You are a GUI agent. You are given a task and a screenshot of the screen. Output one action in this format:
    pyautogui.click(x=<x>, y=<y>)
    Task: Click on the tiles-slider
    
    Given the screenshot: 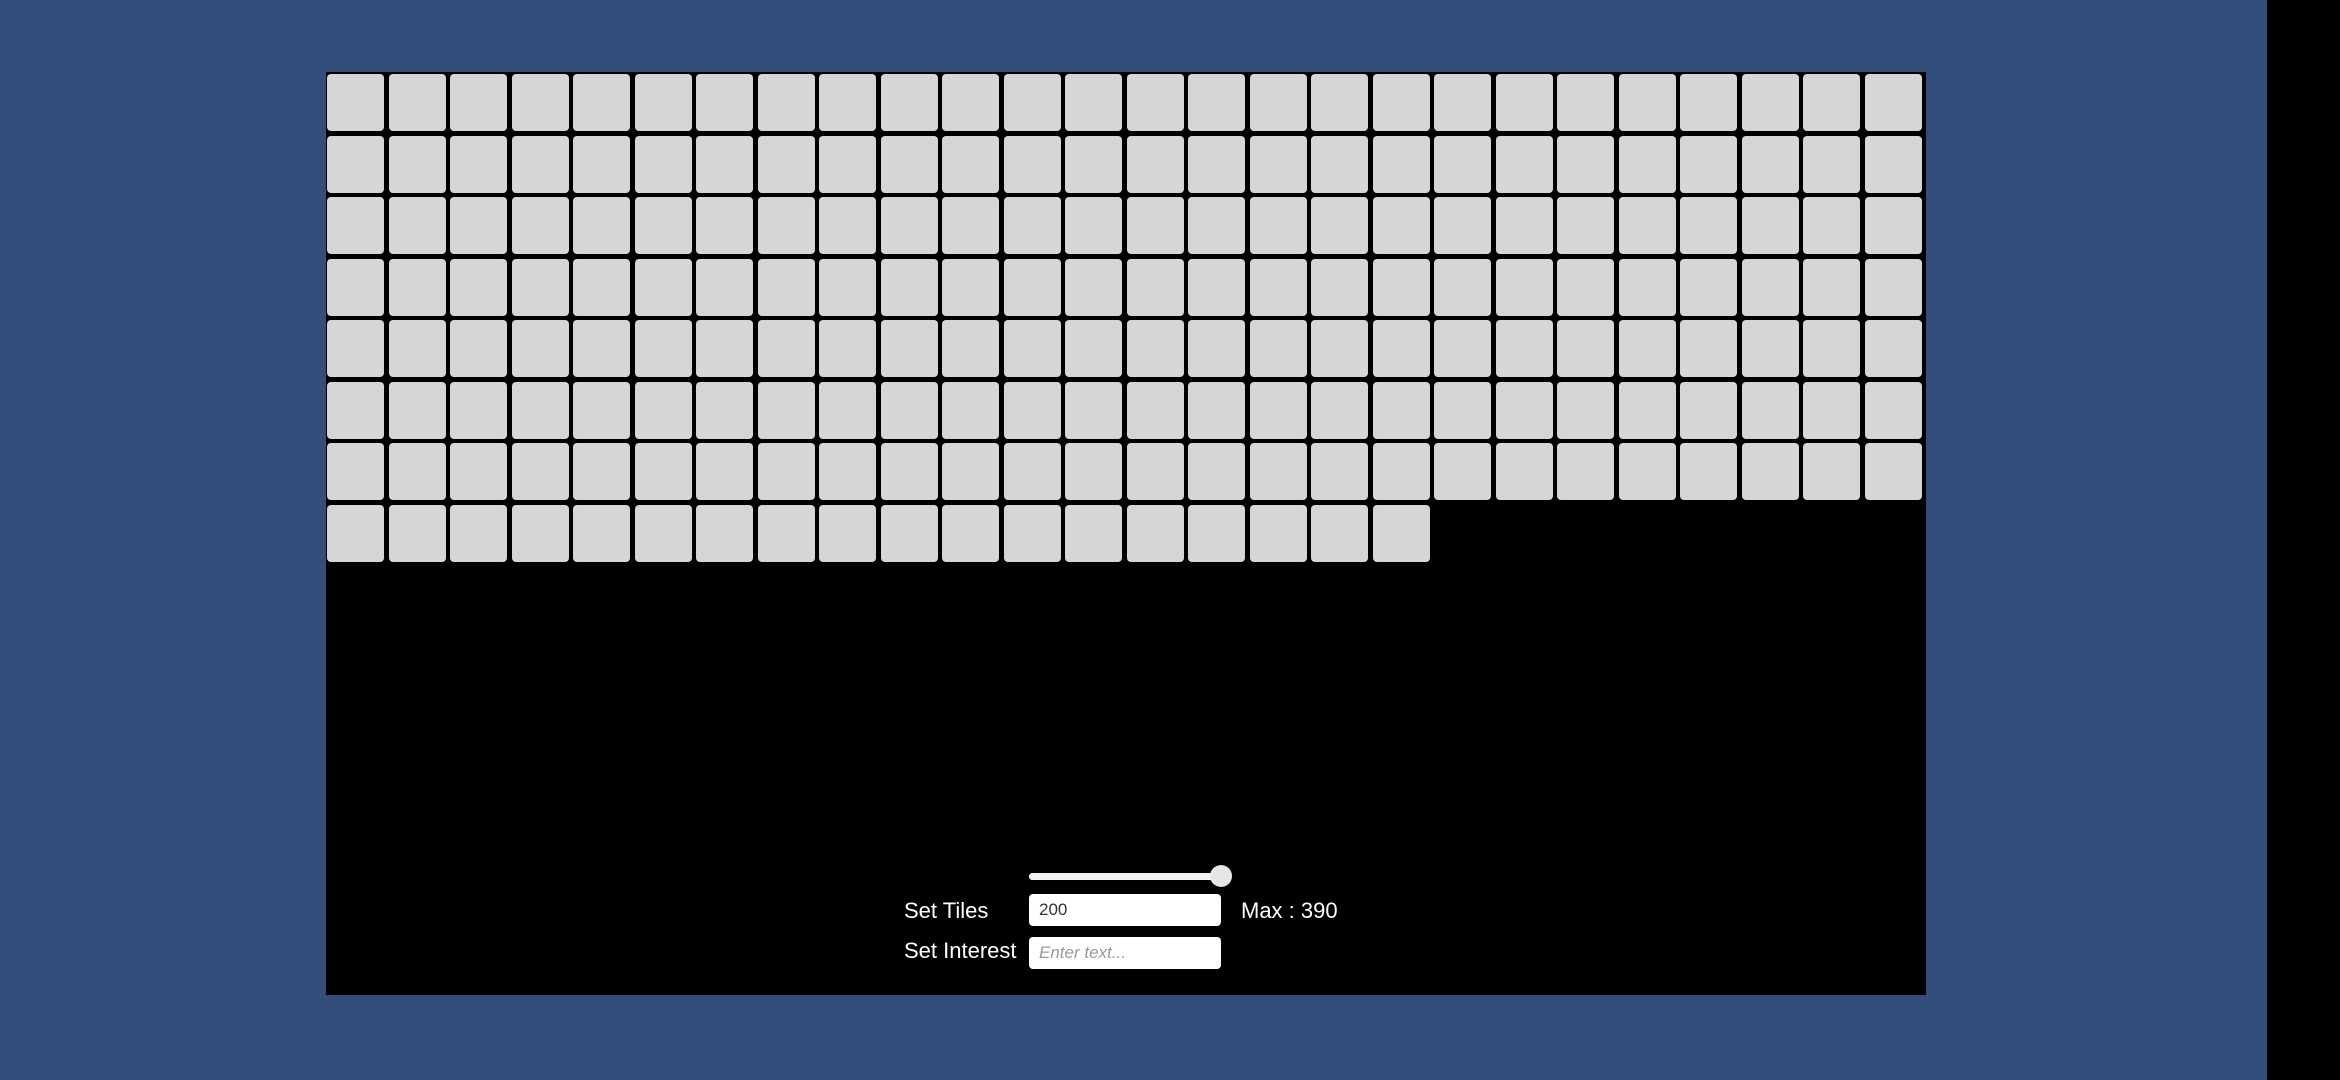 What is the action you would take?
    pyautogui.click(x=1130, y=876)
    